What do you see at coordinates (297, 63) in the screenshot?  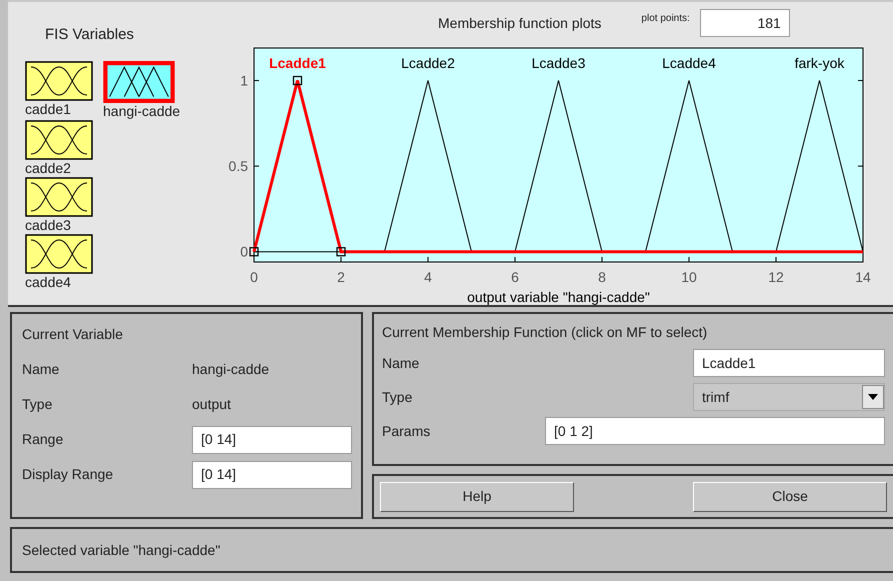 I see `membership-function-label: Lcadde1` at bounding box center [297, 63].